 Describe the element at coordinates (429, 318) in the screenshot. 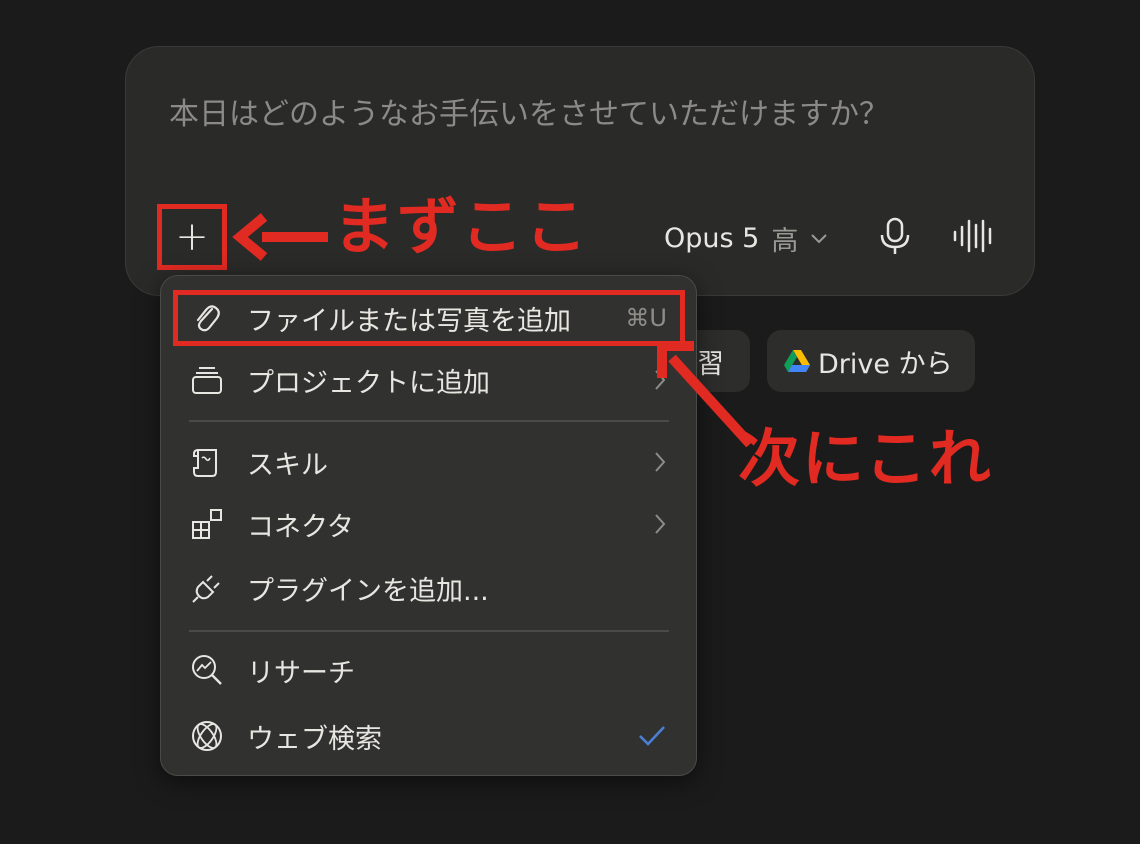

I see `annotation-highlight-box` at that location.